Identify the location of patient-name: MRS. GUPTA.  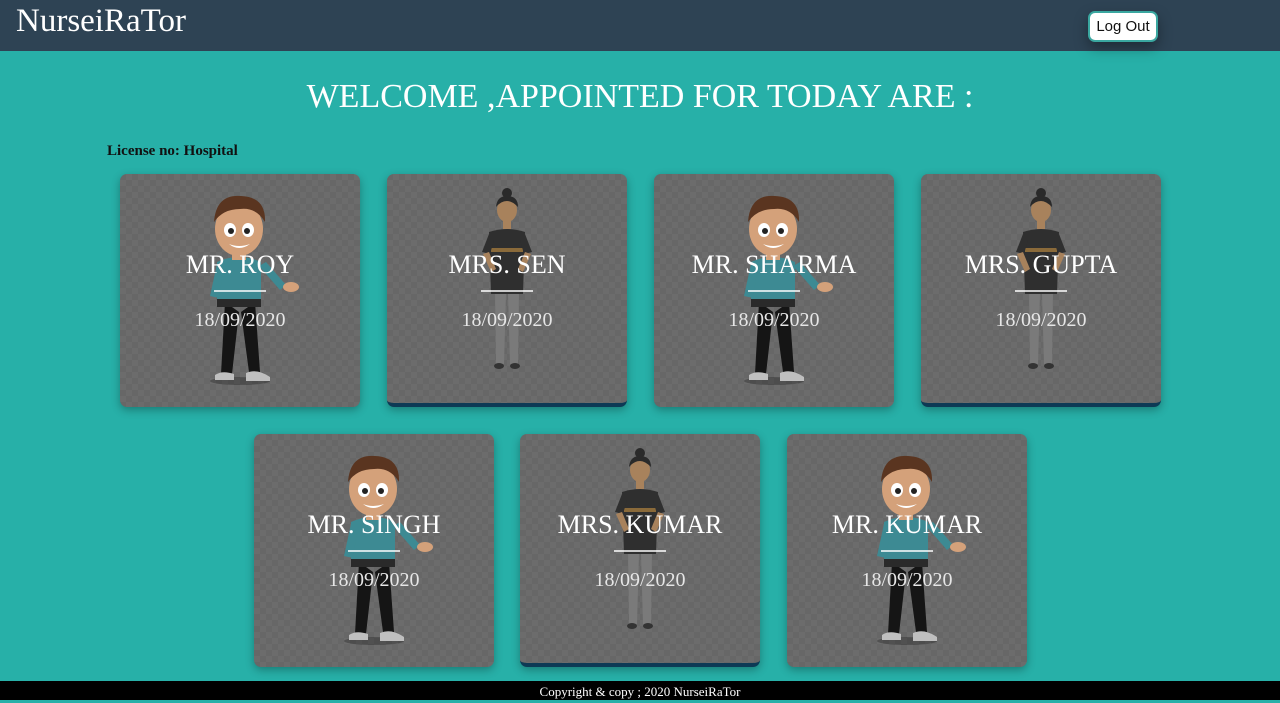
(1041, 264).